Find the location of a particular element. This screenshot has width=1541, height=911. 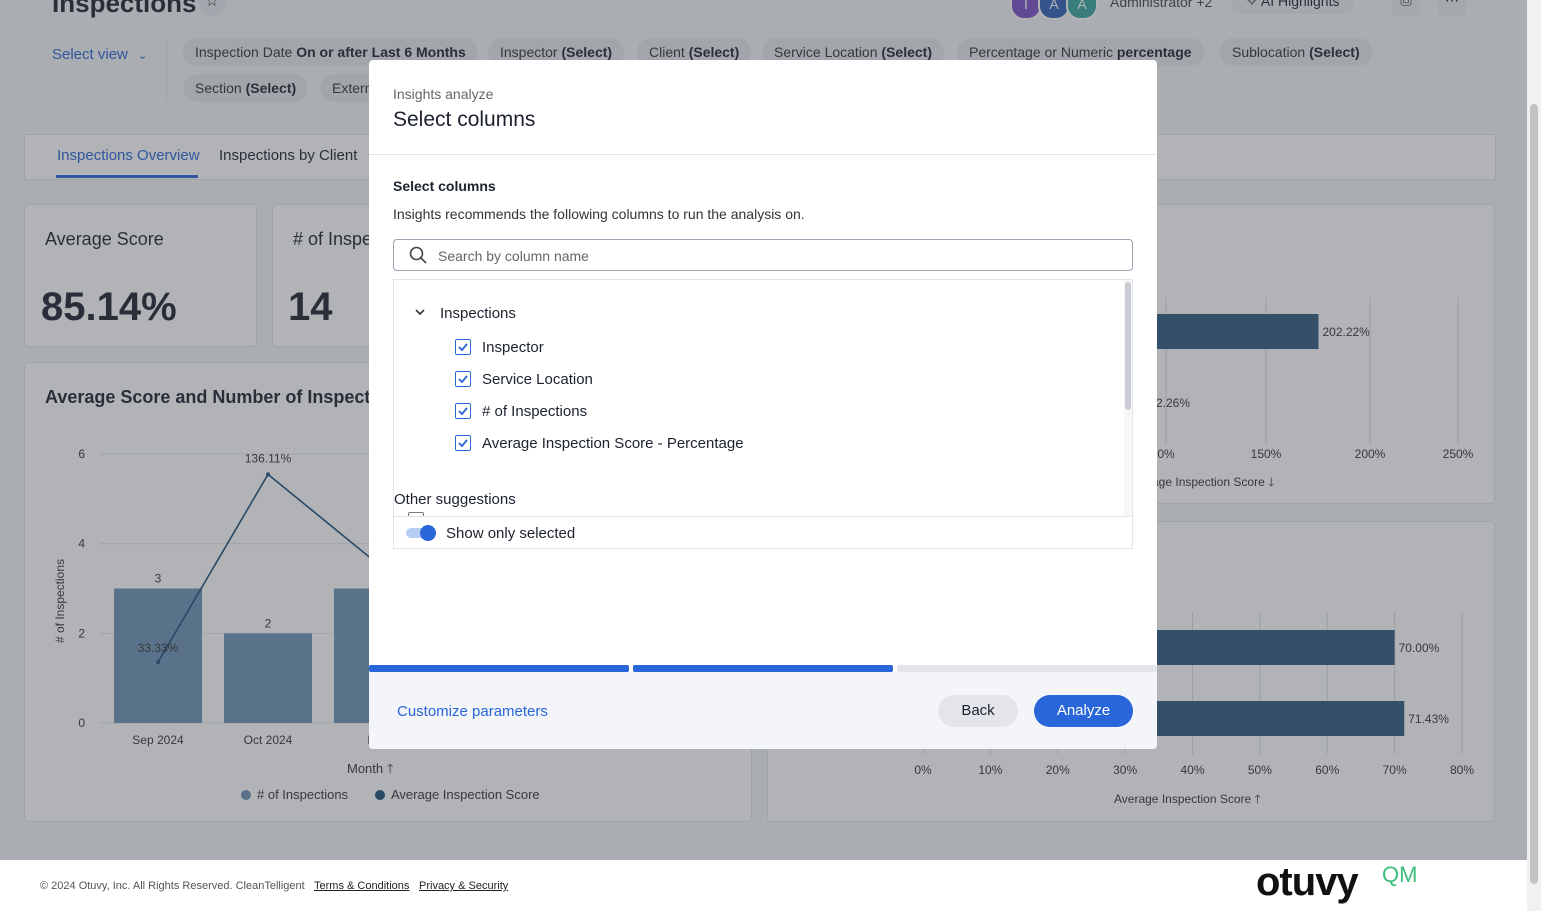

show-only-selected-row: Show only selected is located at coordinates (763, 532).